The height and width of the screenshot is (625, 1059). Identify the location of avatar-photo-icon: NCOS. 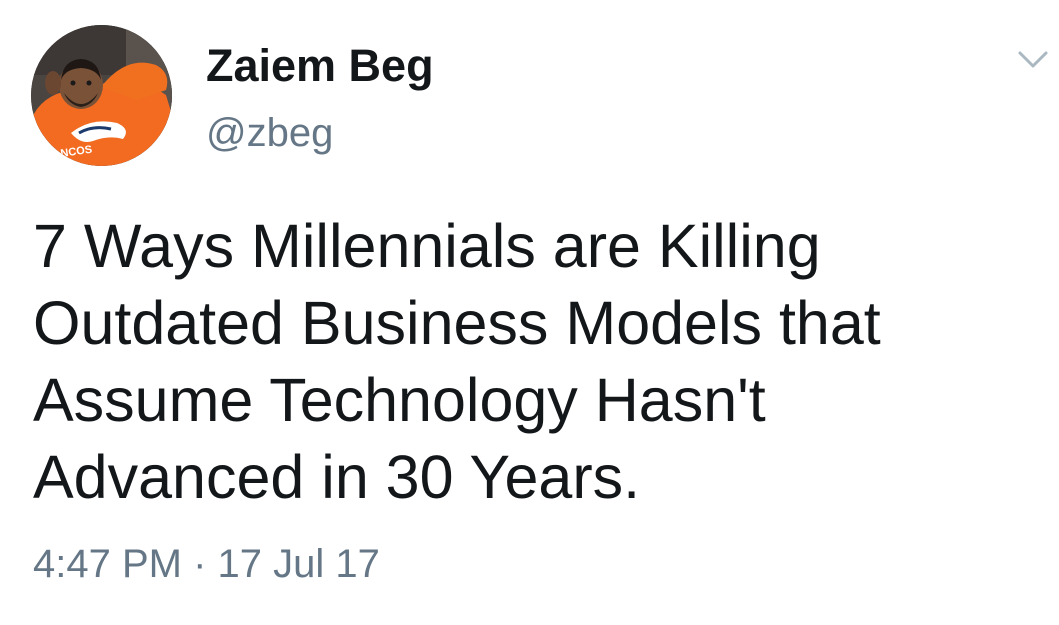
(101, 95).